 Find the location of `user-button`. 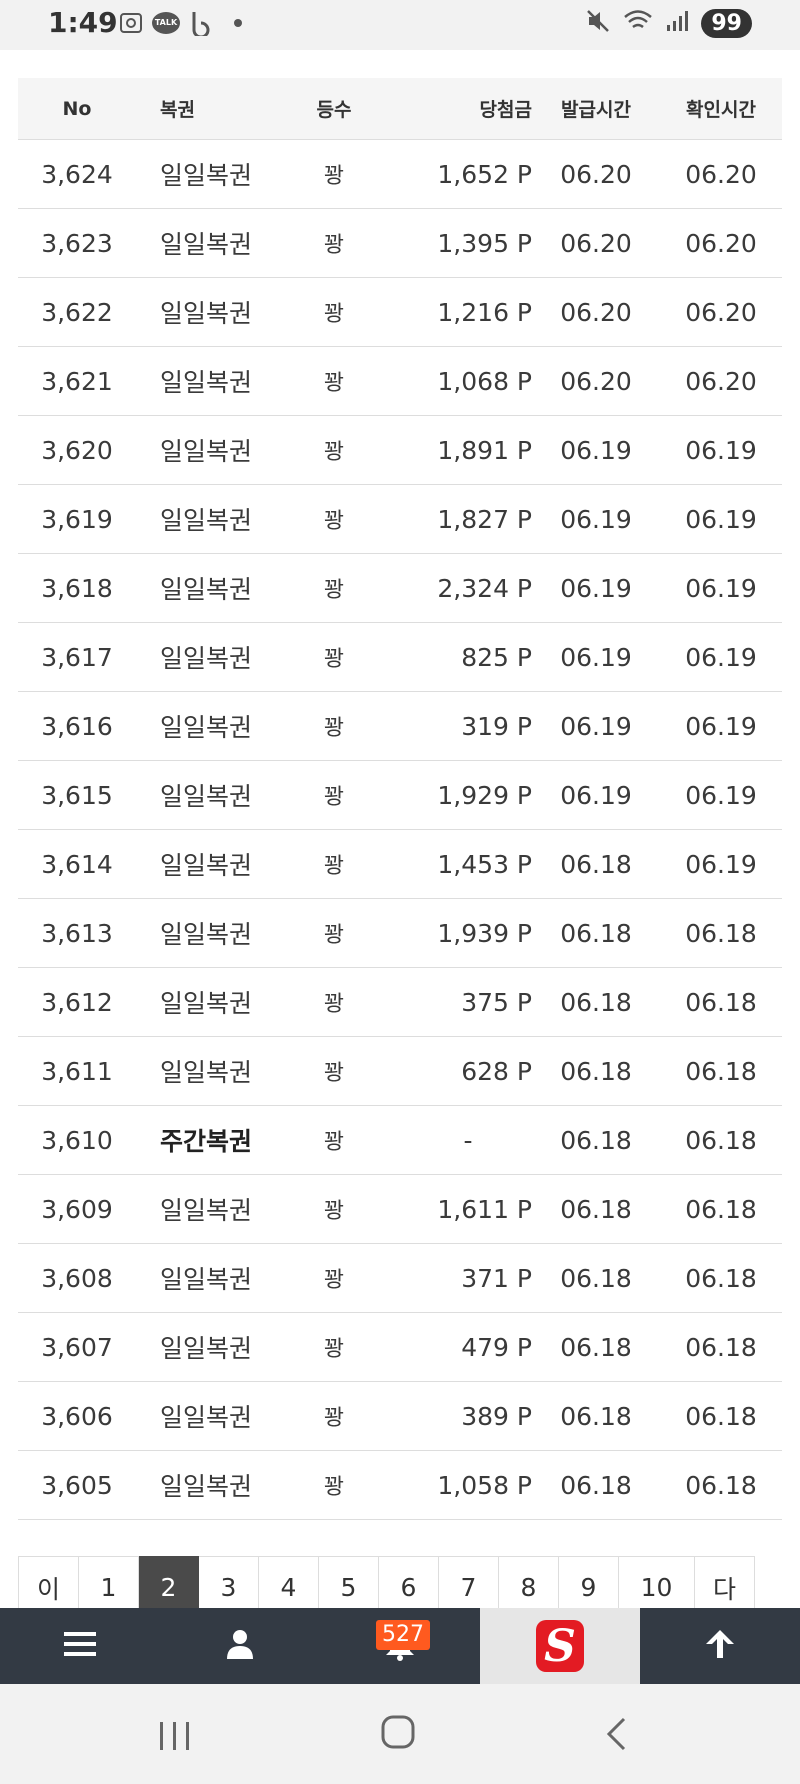

user-button is located at coordinates (240, 1646).